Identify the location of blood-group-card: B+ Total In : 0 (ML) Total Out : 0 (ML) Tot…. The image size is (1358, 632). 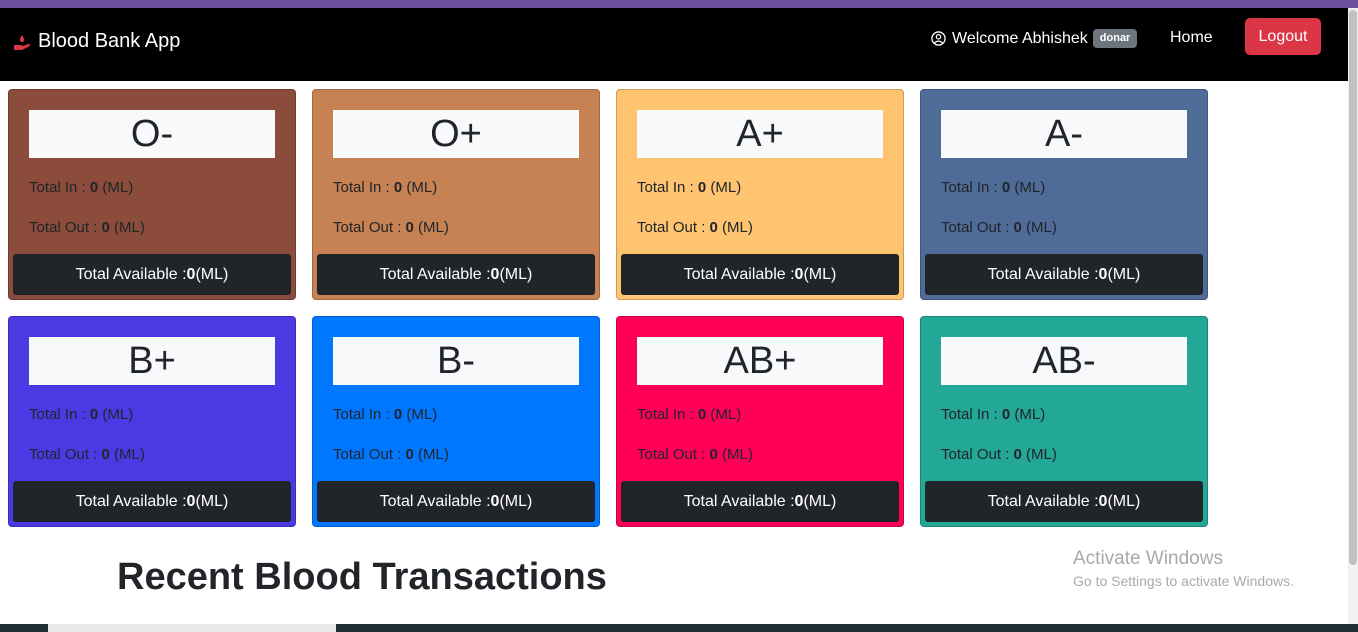
(152, 421).